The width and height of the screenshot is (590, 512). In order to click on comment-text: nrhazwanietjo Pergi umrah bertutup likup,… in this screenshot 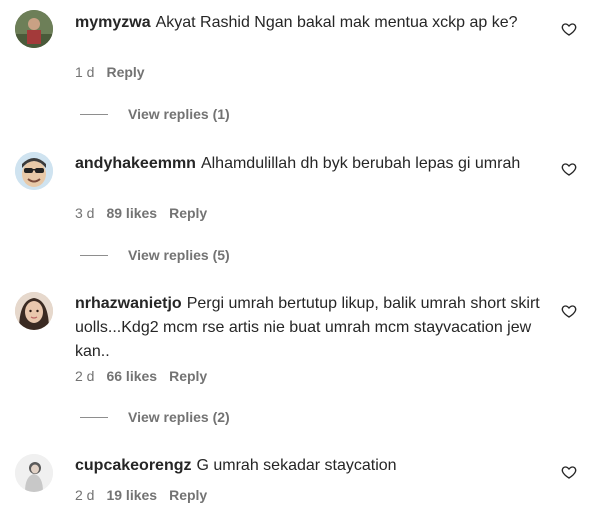, I will do `click(312, 328)`.